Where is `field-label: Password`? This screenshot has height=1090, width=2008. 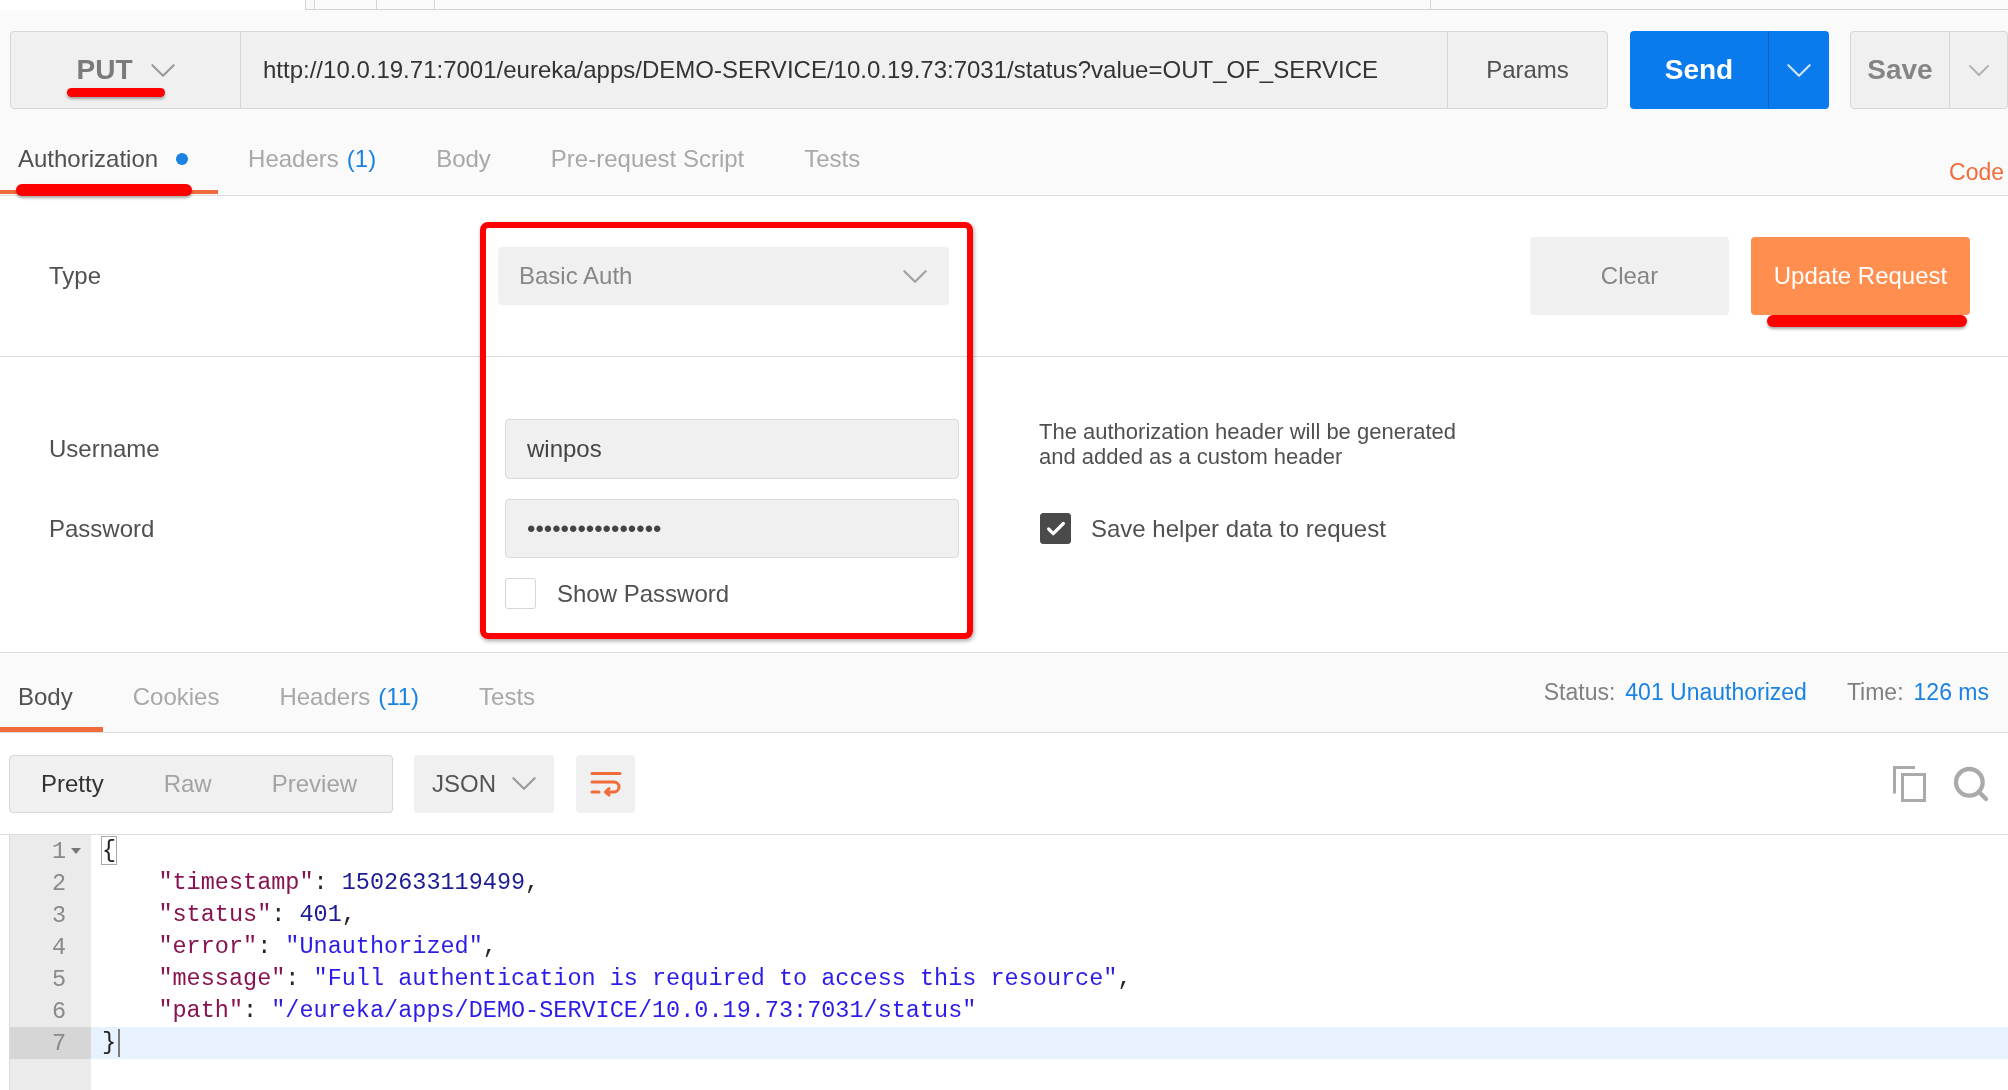
field-label: Password is located at coordinates (102, 528).